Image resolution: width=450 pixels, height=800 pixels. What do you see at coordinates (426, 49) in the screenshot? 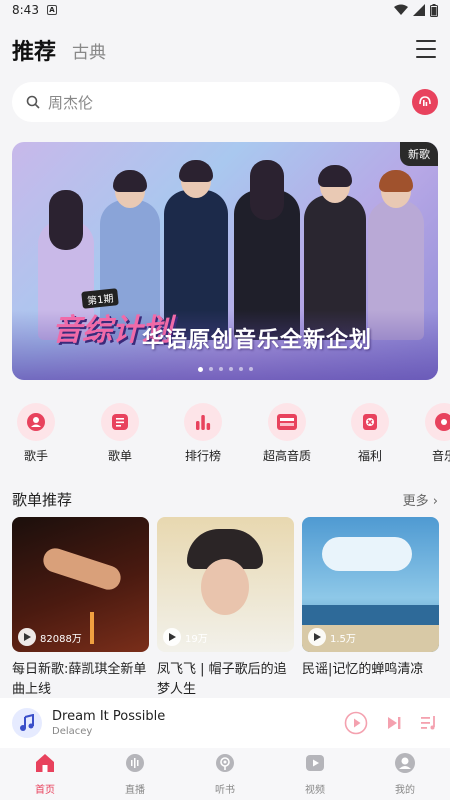
I see `menu-icon` at bounding box center [426, 49].